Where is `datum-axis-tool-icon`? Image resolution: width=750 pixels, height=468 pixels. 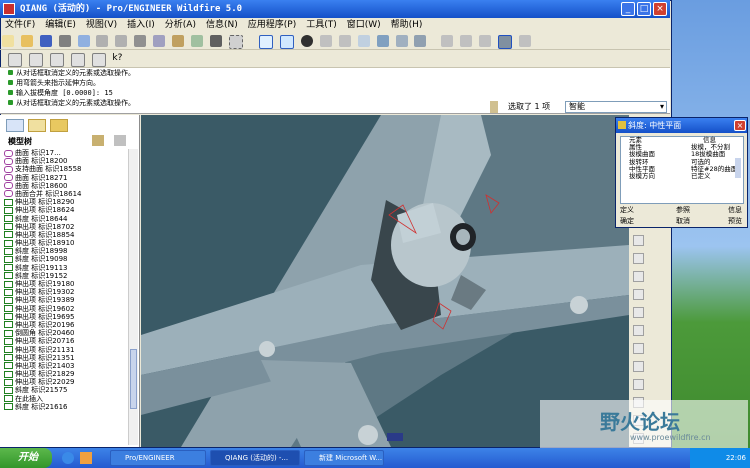
datum-axis-tool-icon is located at coordinates (638, 258).